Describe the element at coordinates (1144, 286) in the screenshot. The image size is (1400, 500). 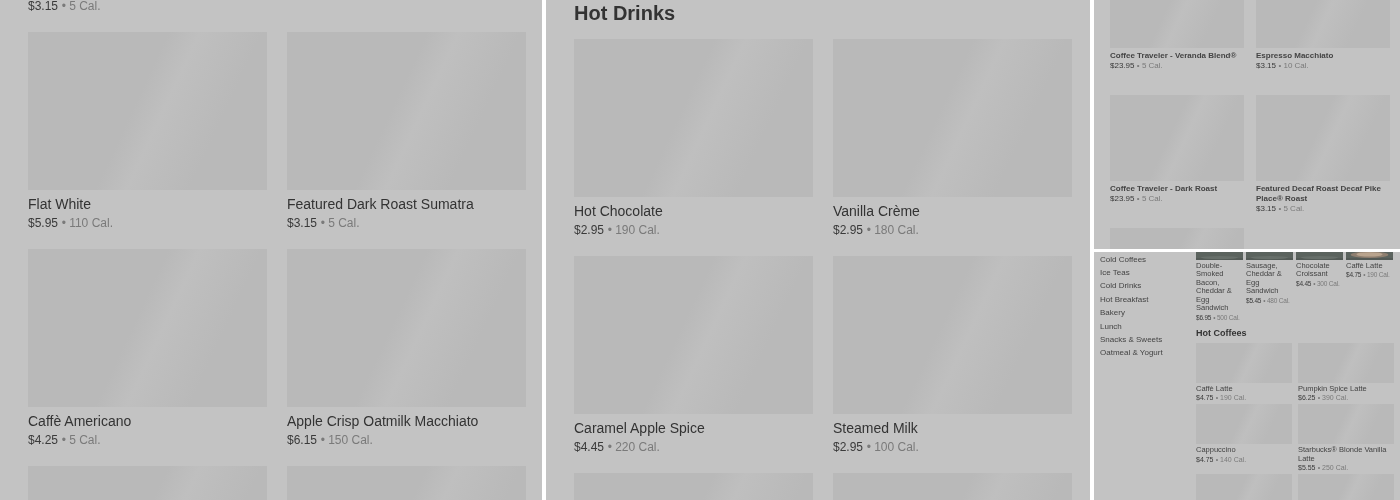
I see `category-link: Cold Drinks` at that location.